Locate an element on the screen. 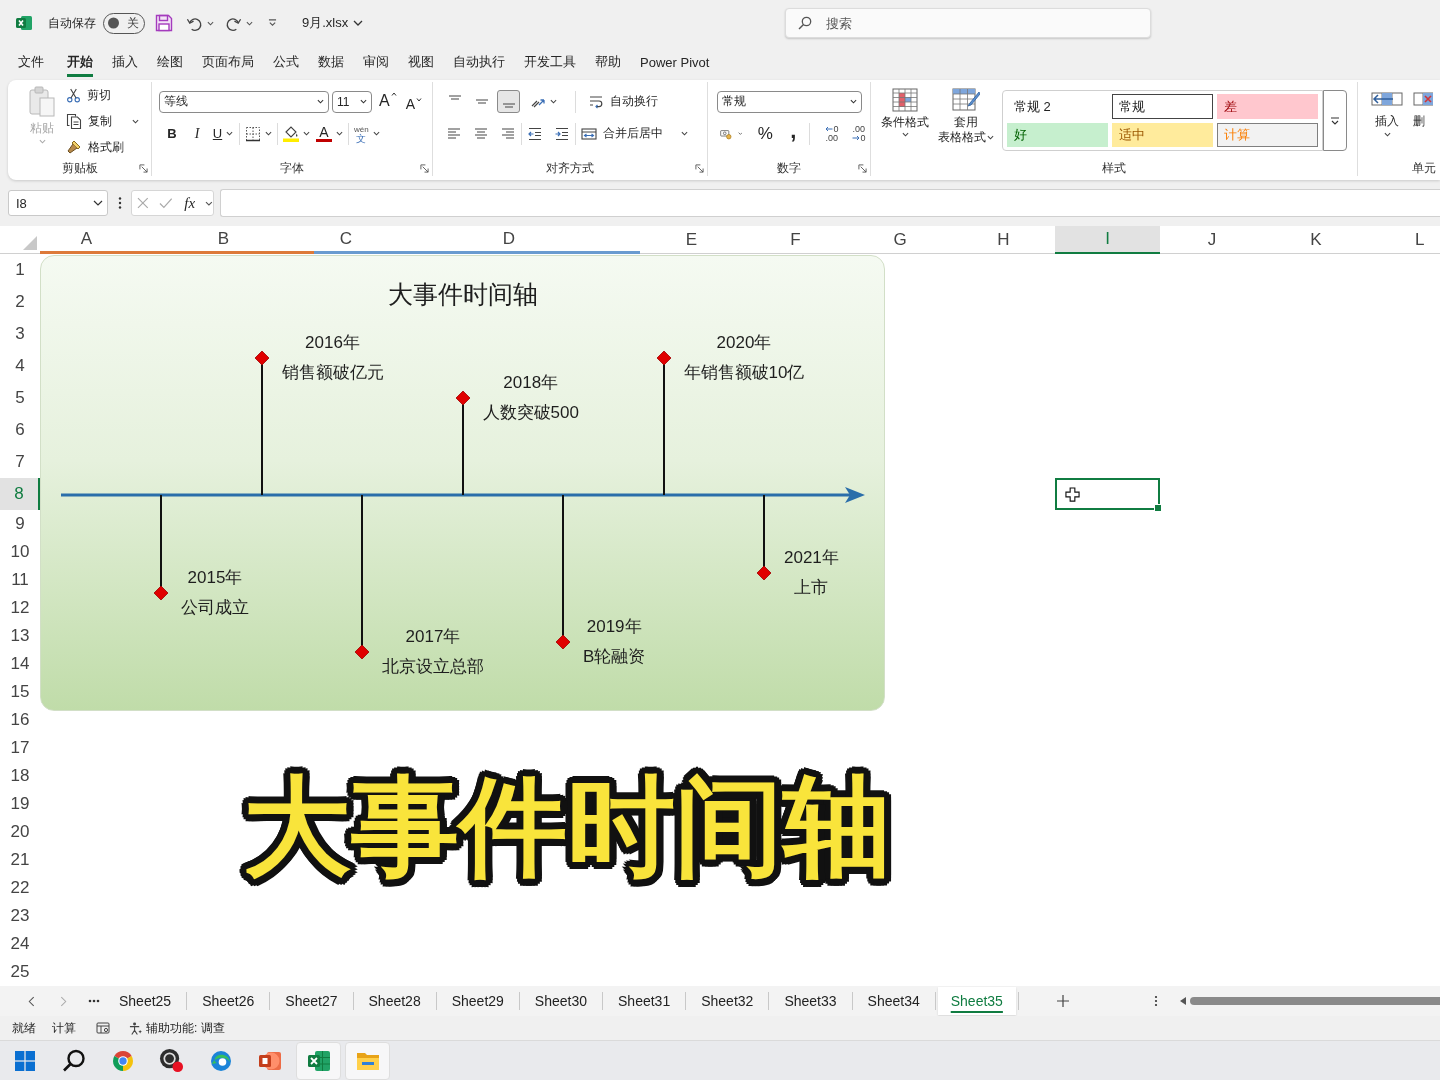  row-header: 19 is located at coordinates (20, 804).